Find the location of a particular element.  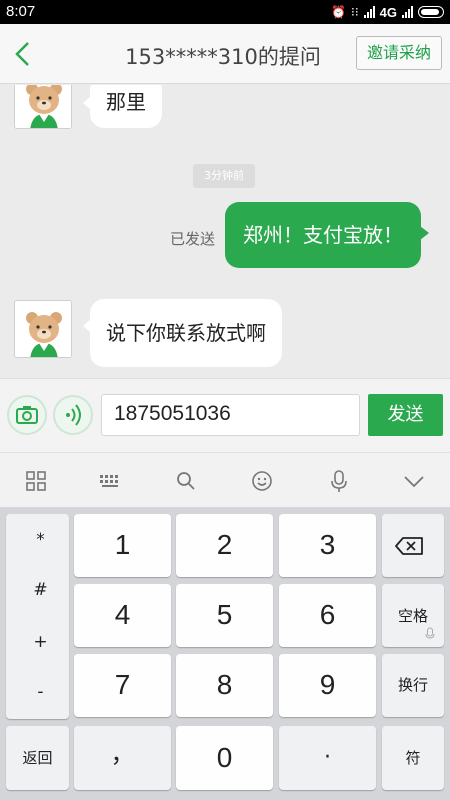

voice-wave-icon is located at coordinates (73, 415).